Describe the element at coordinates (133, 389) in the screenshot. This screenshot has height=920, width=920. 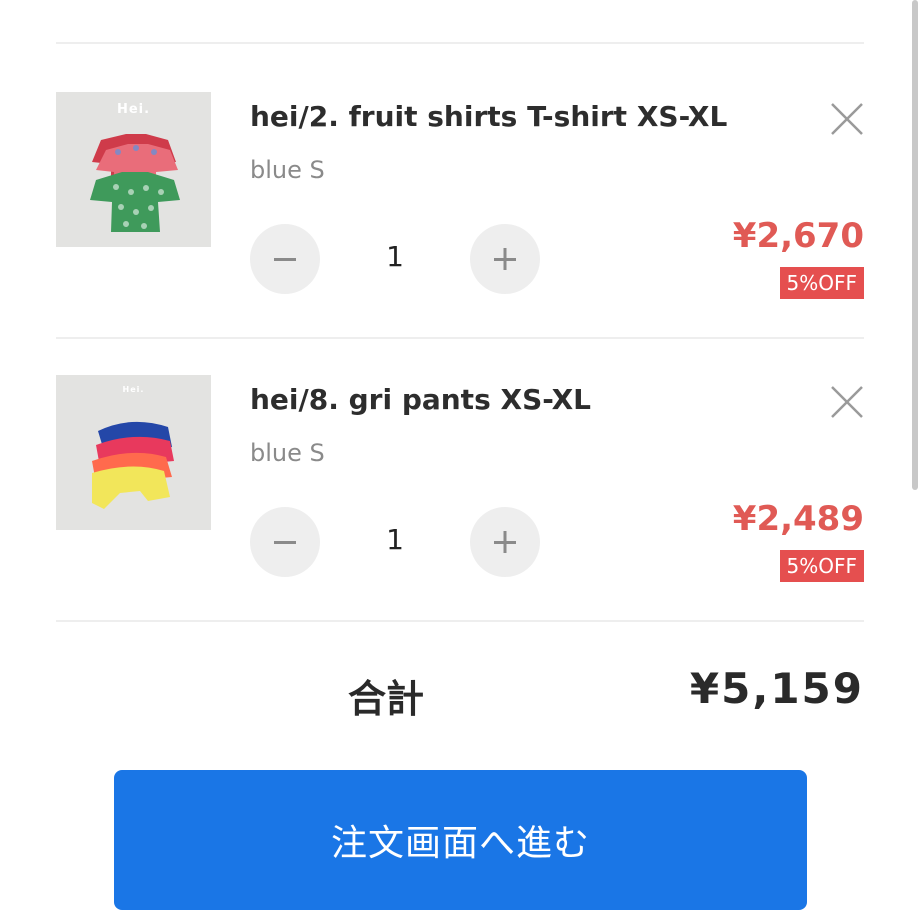
I see `brand-watermark: Hei.` at that location.